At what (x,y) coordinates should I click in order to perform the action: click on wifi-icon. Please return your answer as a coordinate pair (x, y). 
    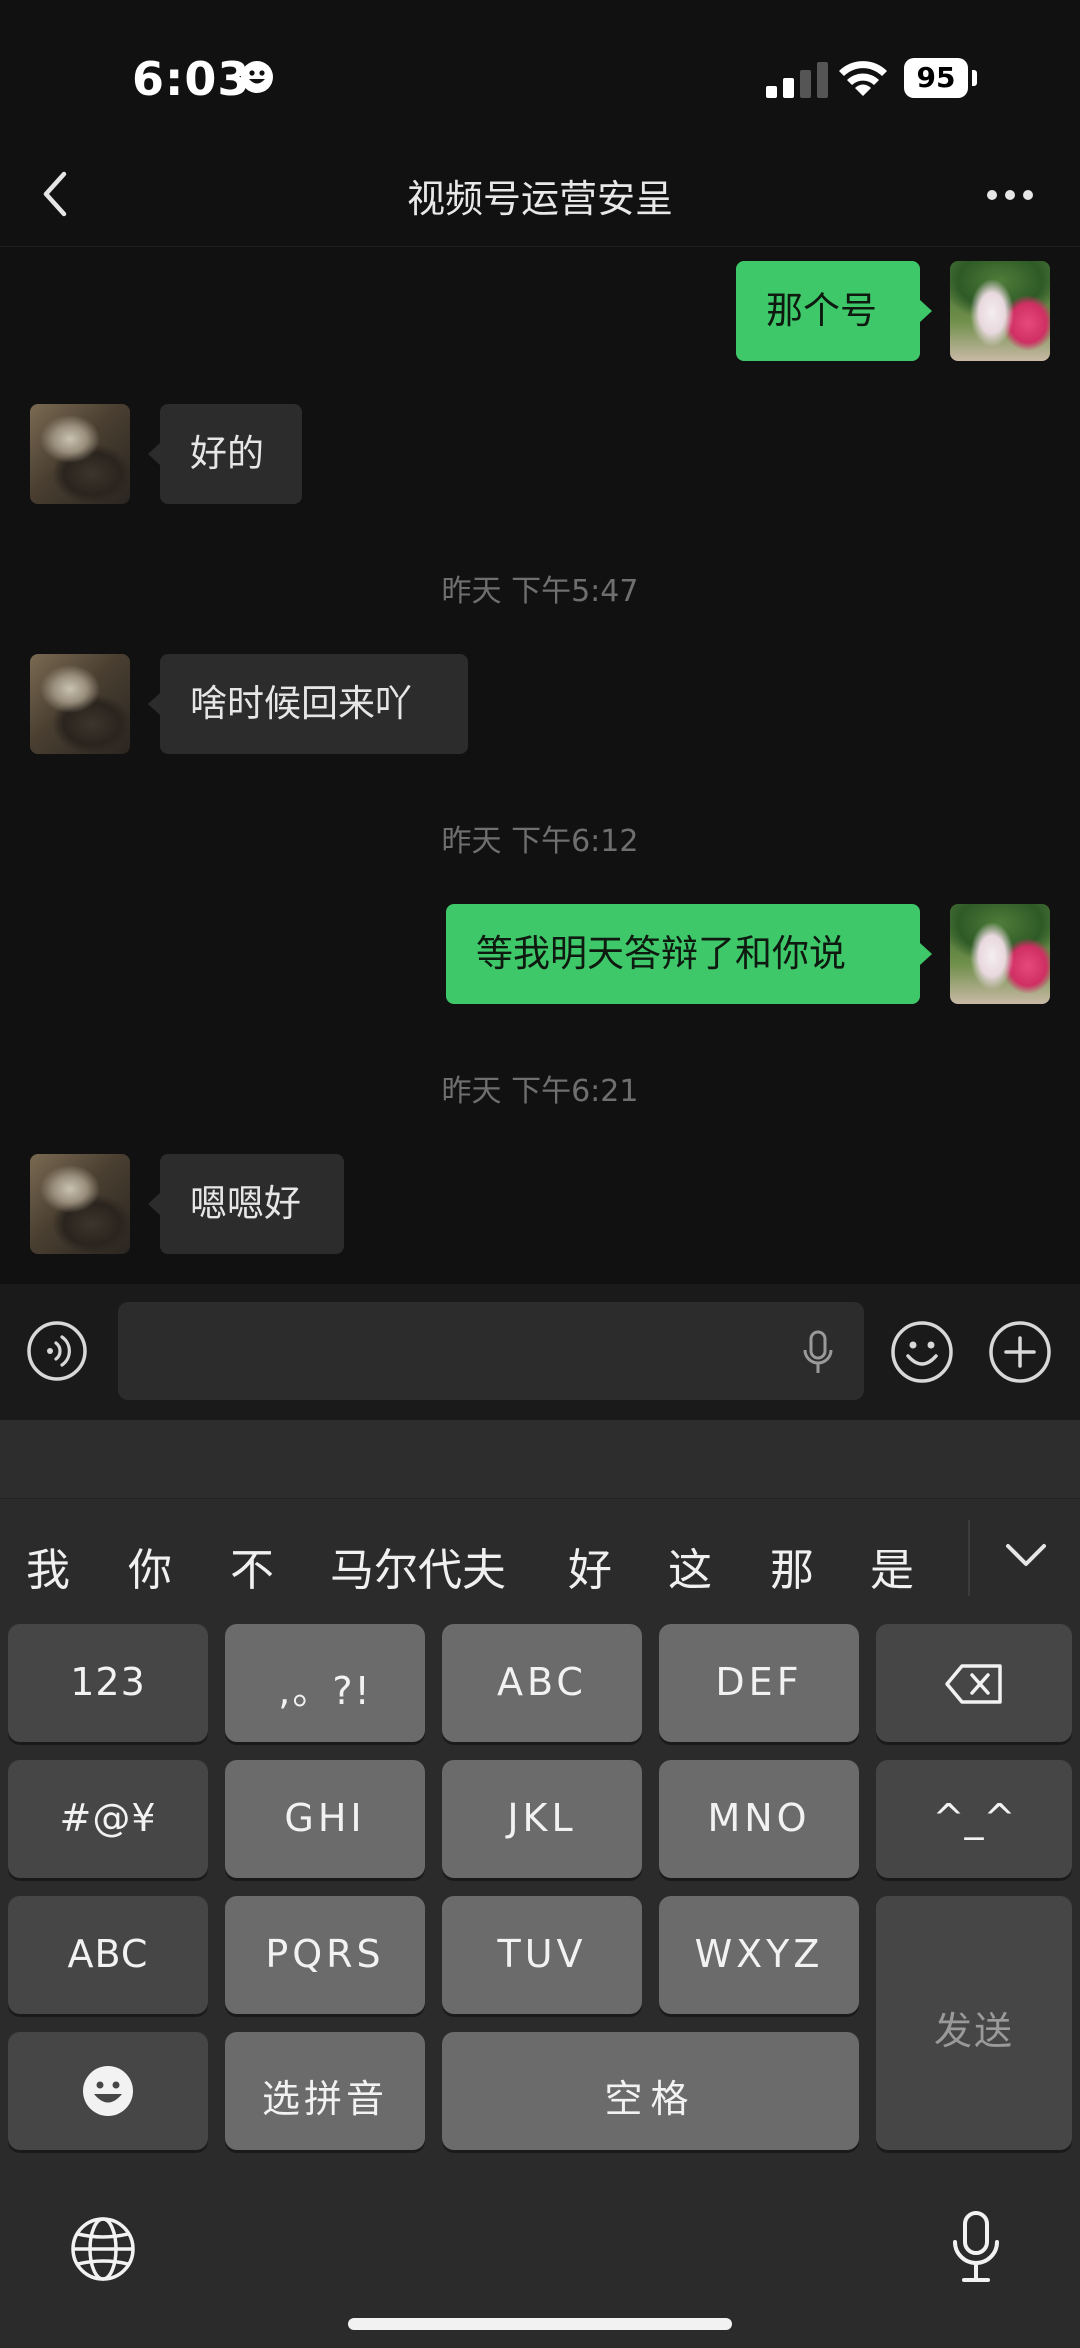
    Looking at the image, I should click on (863, 78).